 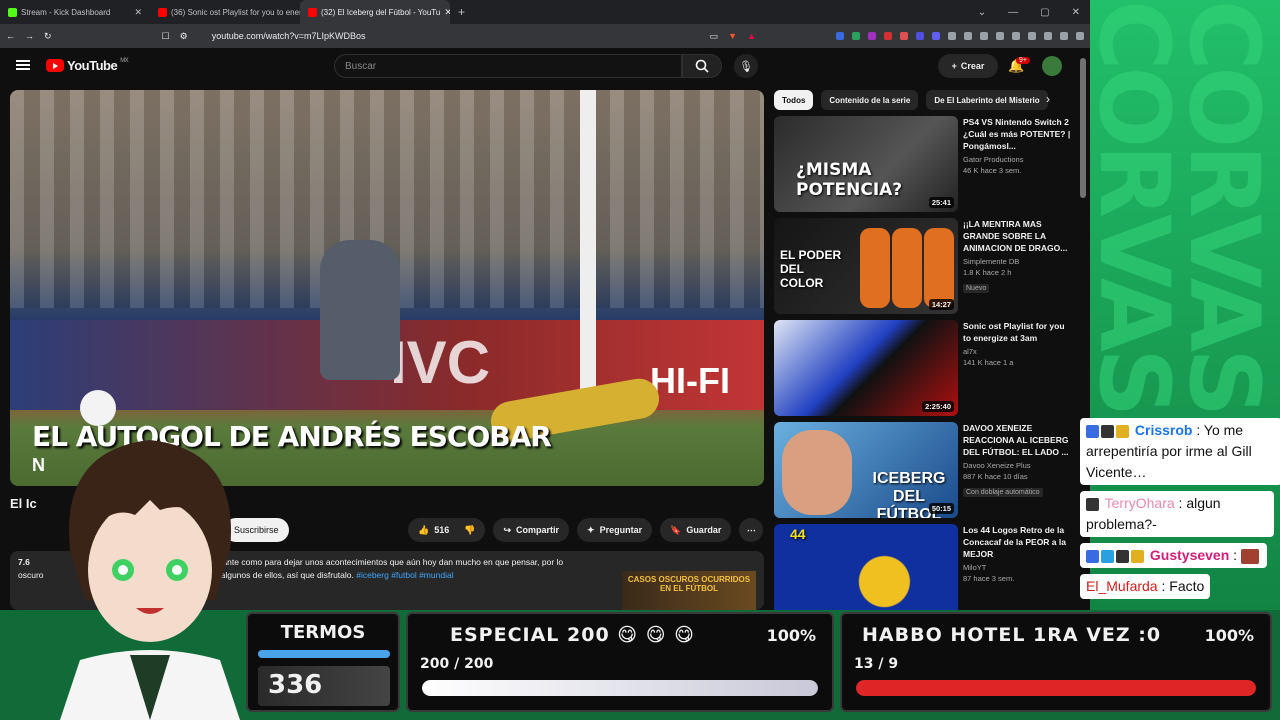 What do you see at coordinates (987, 100) in the screenshot?
I see `chip-channel: De El Laberinto del Misterio` at bounding box center [987, 100].